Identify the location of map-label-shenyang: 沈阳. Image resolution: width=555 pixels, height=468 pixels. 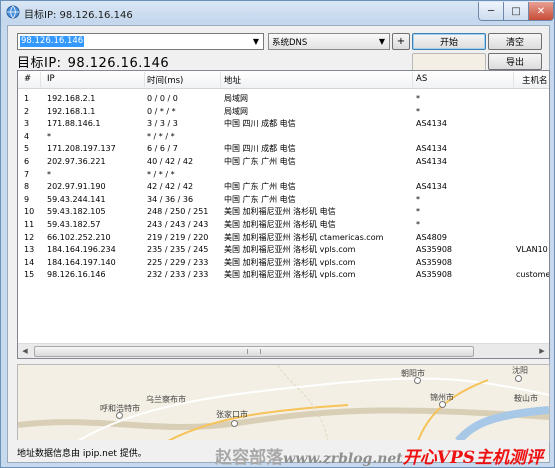
(520, 370).